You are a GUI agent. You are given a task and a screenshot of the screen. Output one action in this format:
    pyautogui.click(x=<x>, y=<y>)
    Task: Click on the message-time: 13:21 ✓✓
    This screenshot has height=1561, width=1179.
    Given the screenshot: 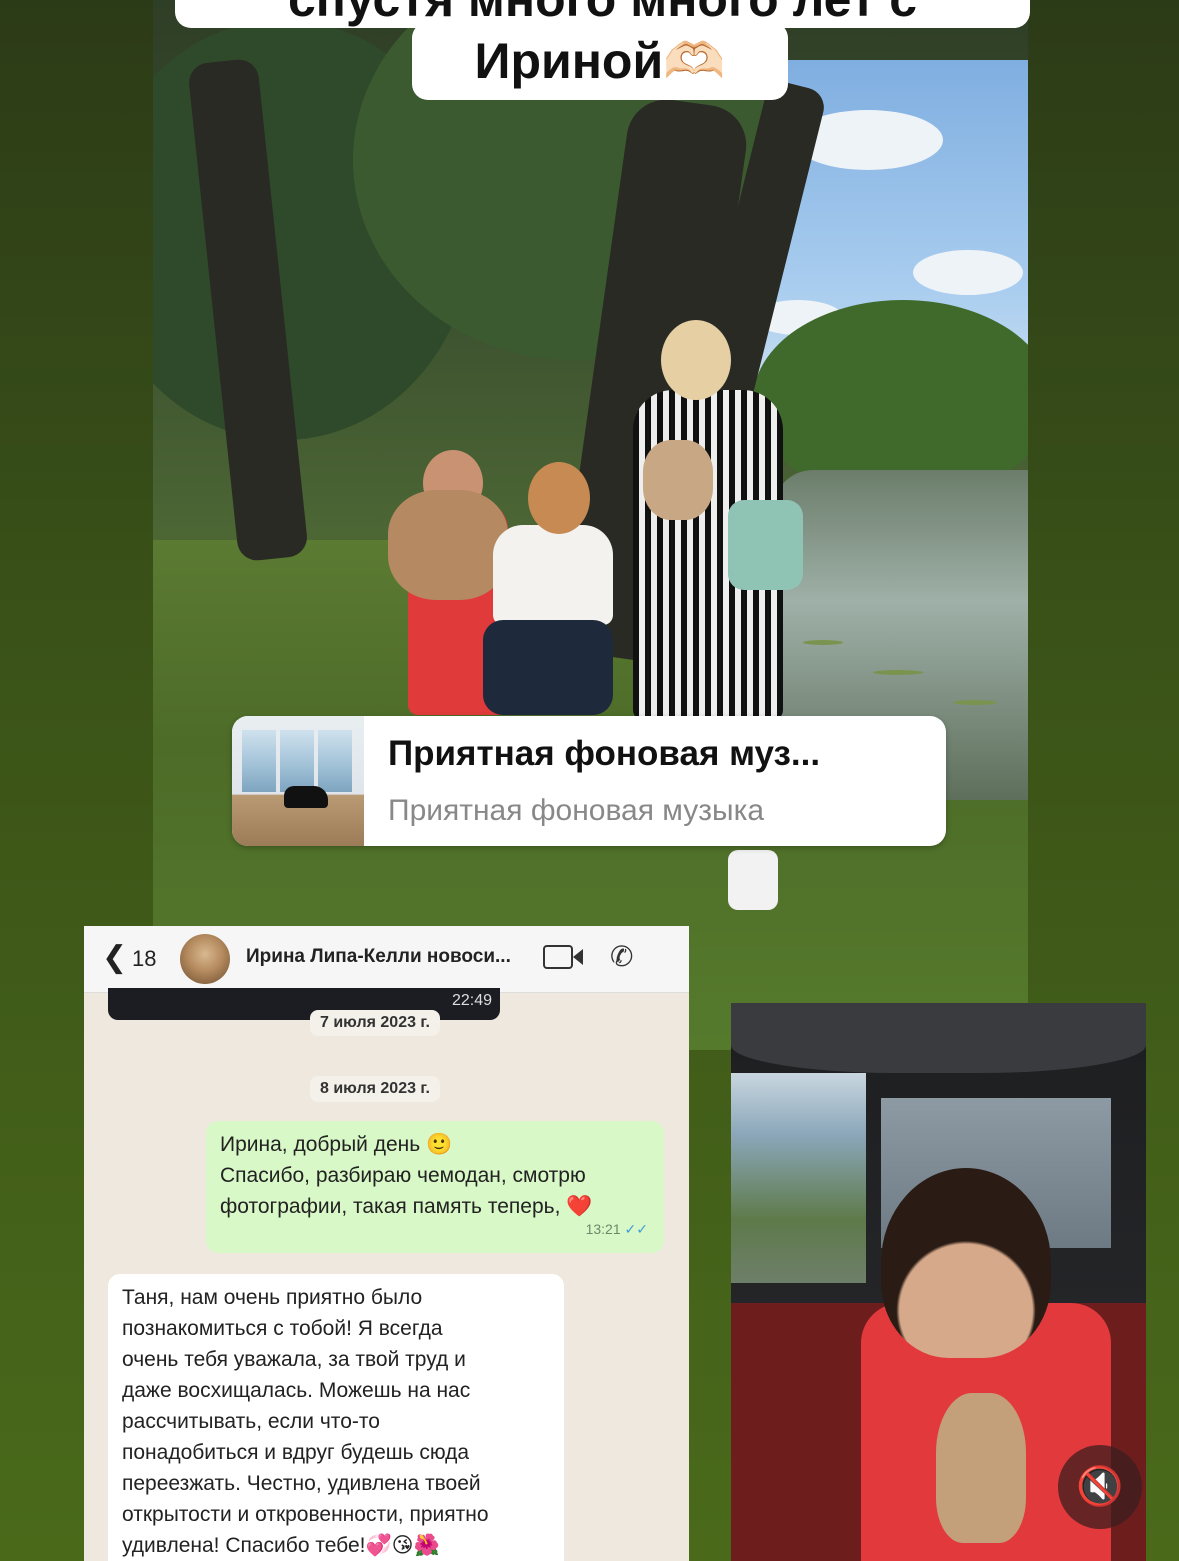 What is the action you would take?
    pyautogui.click(x=617, y=1229)
    